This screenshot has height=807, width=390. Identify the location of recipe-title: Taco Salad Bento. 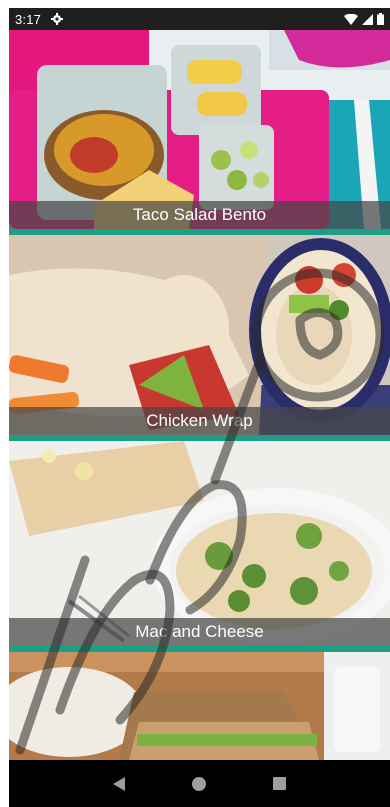
(199, 215).